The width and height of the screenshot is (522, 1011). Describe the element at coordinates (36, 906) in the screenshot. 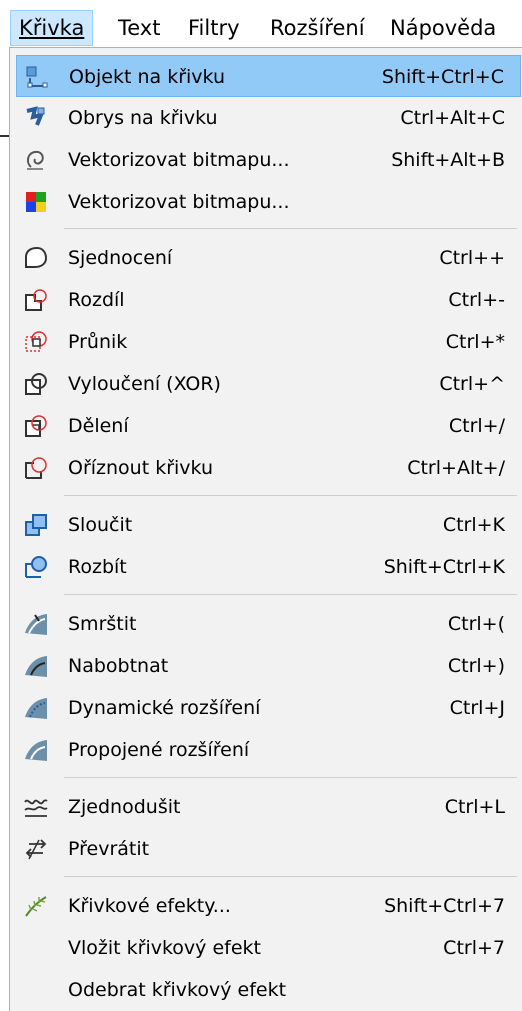

I see `path-effects-icon` at that location.